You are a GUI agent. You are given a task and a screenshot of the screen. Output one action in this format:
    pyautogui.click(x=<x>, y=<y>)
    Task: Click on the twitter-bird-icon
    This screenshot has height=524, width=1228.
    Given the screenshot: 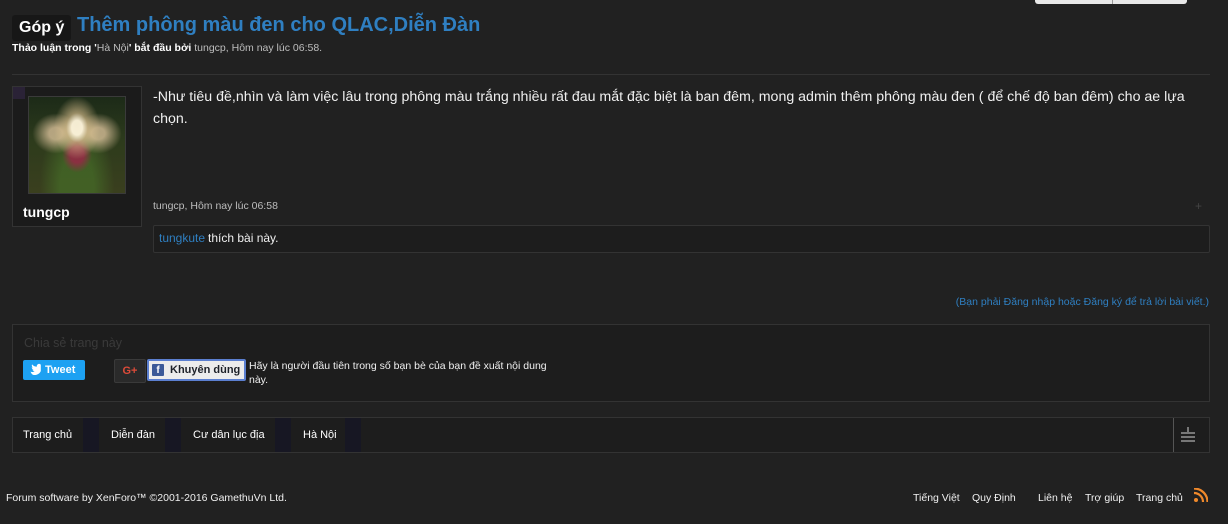 What is the action you would take?
    pyautogui.click(x=35, y=373)
    